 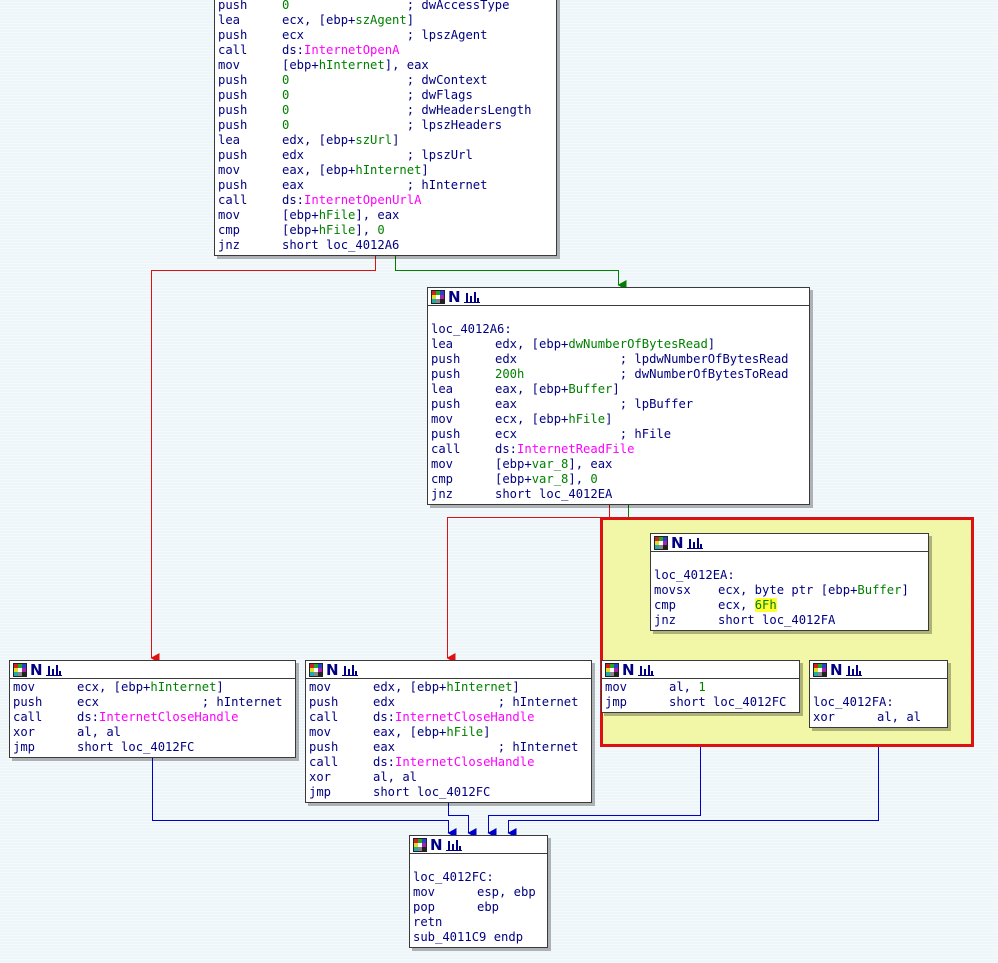 I want to click on asm-line: push 0 ; dwContext, so click(x=385, y=80).